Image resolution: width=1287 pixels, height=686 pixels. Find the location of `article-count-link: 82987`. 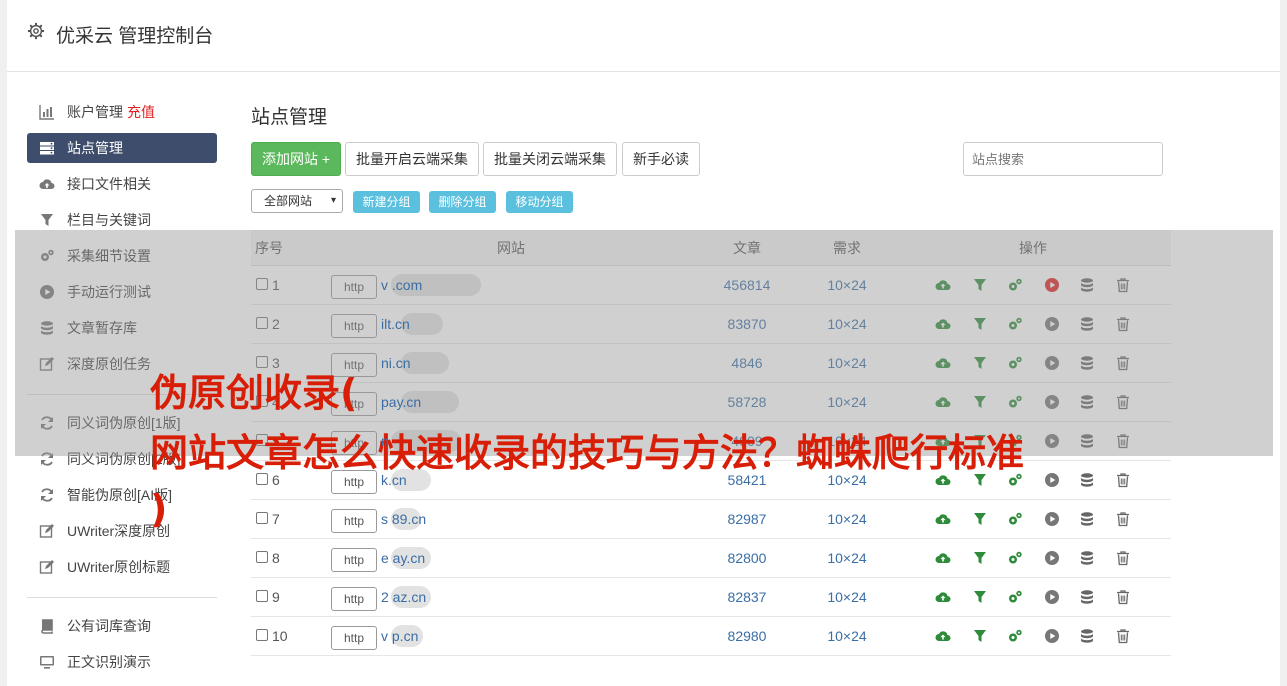

article-count-link: 82987 is located at coordinates (747, 519).